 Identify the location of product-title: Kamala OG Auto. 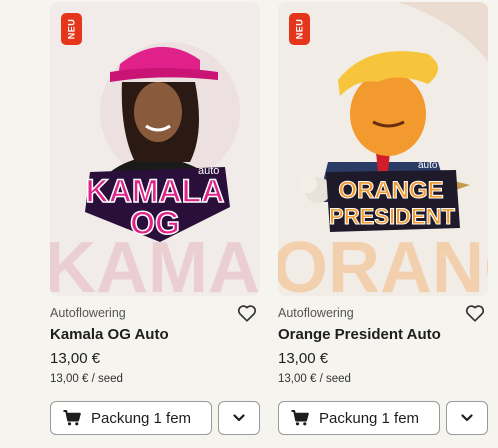
(109, 334).